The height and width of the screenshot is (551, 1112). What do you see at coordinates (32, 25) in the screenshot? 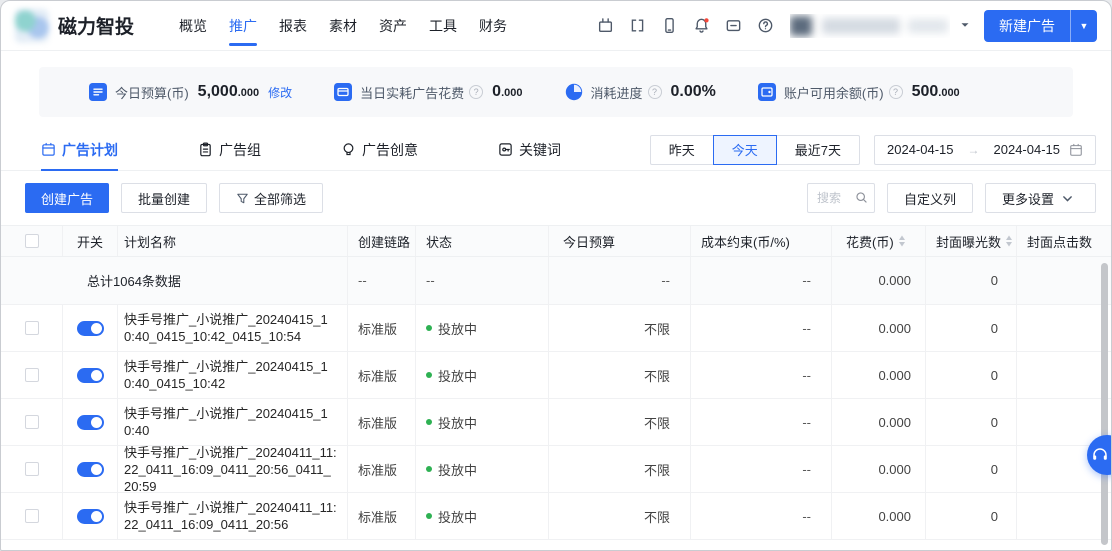
I see `brand-logo` at bounding box center [32, 25].